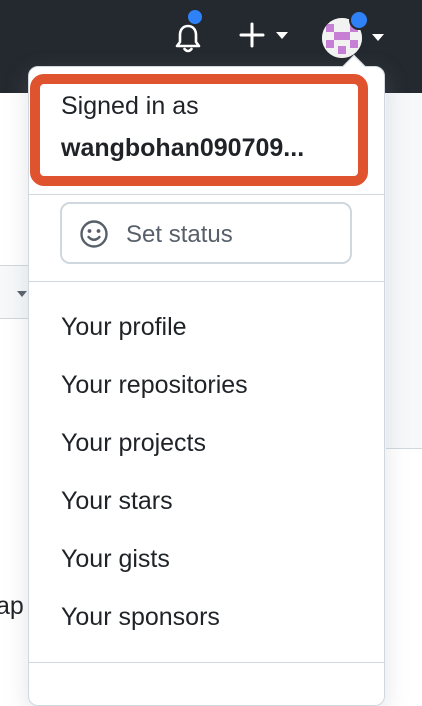  I want to click on notification-indicator, so click(195, 17).